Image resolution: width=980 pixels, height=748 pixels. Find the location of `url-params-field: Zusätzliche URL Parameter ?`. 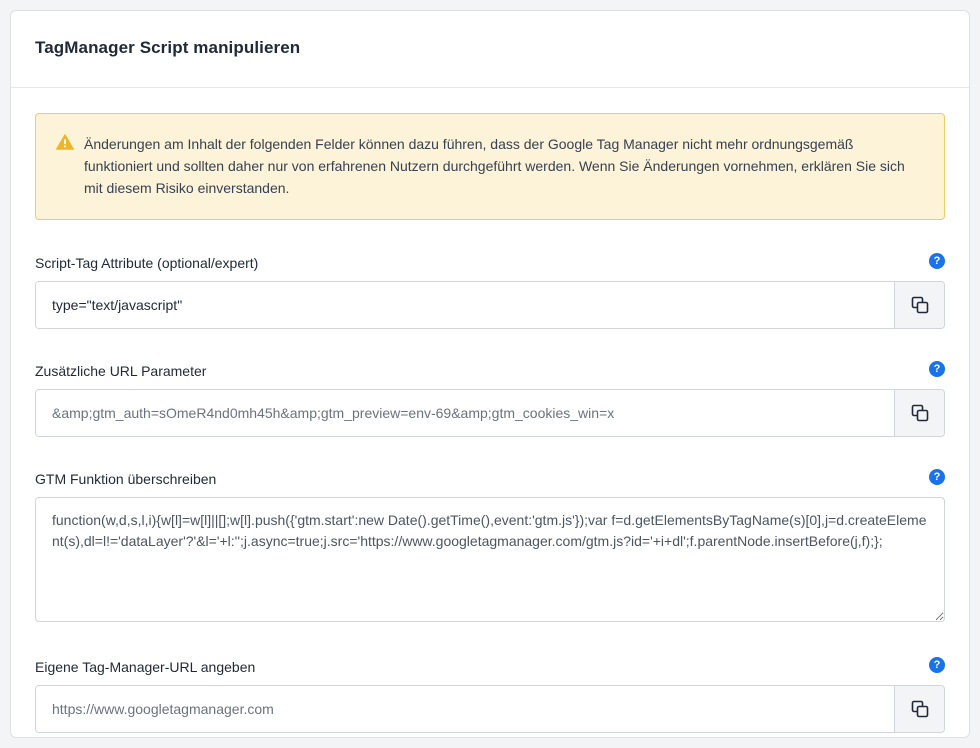

url-params-field: Zusätzliche URL Parameter ? is located at coordinates (490, 399).